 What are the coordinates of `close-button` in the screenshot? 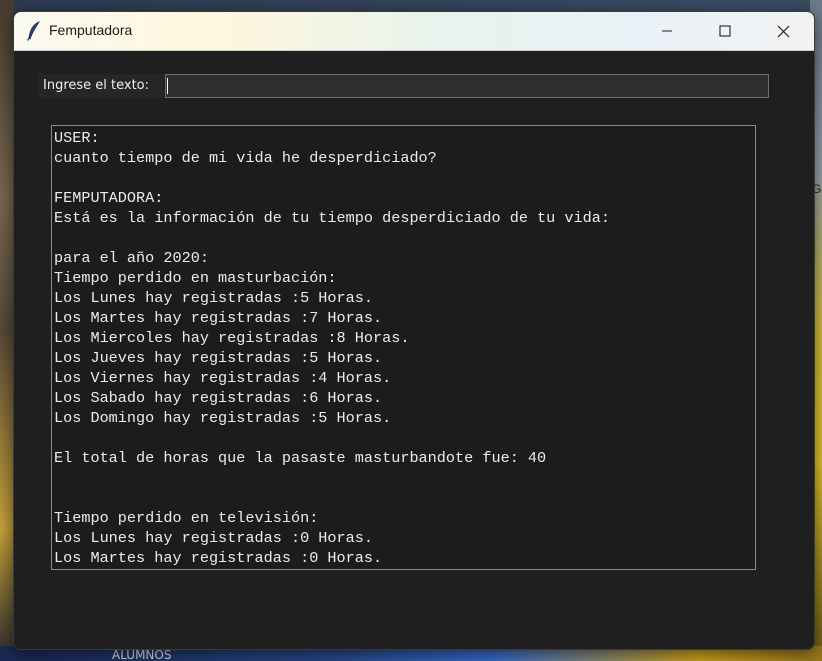 It's located at (783, 31).